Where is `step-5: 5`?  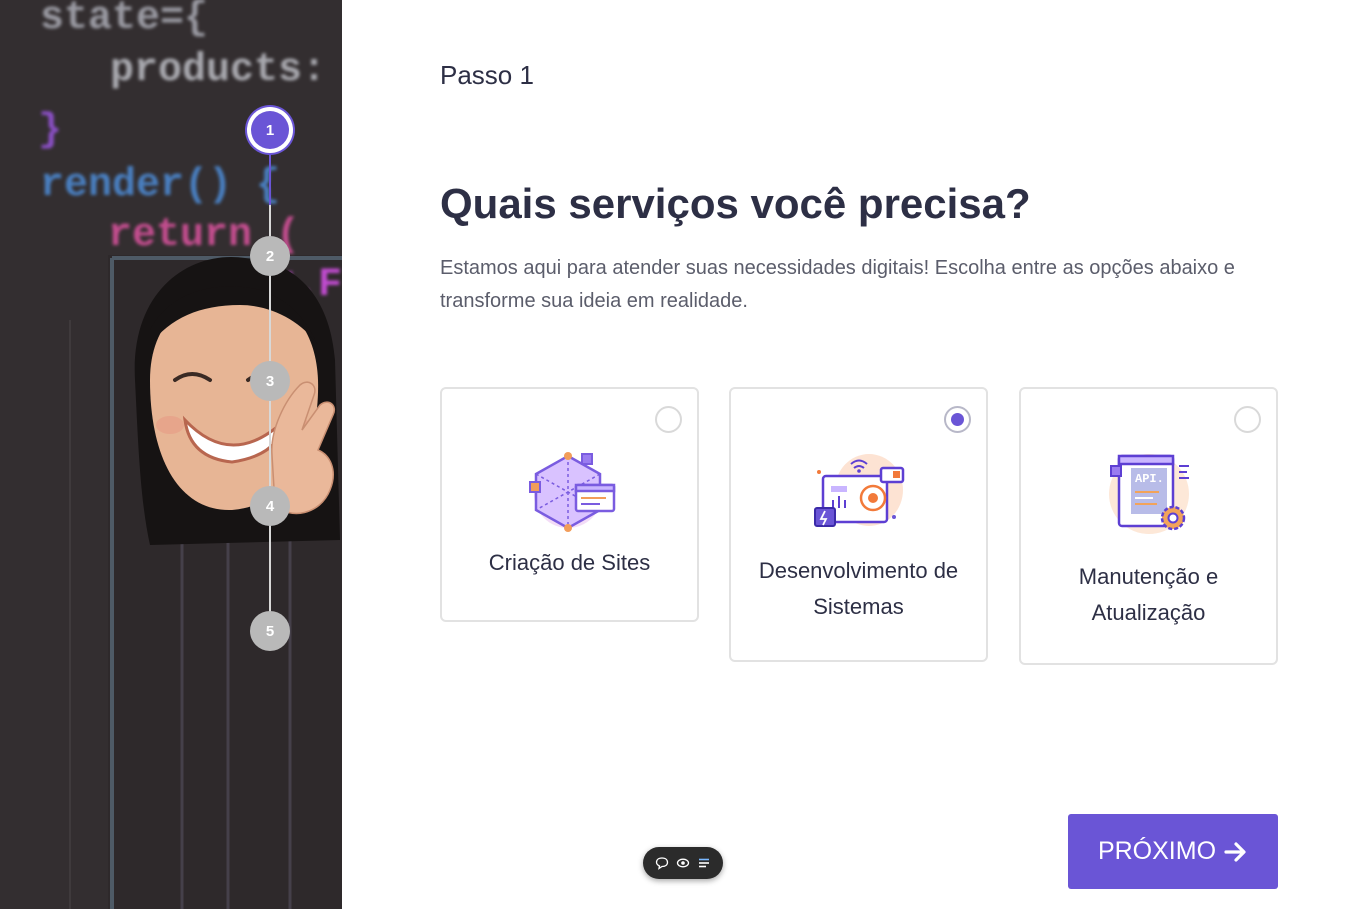
step-5: 5 is located at coordinates (270, 631).